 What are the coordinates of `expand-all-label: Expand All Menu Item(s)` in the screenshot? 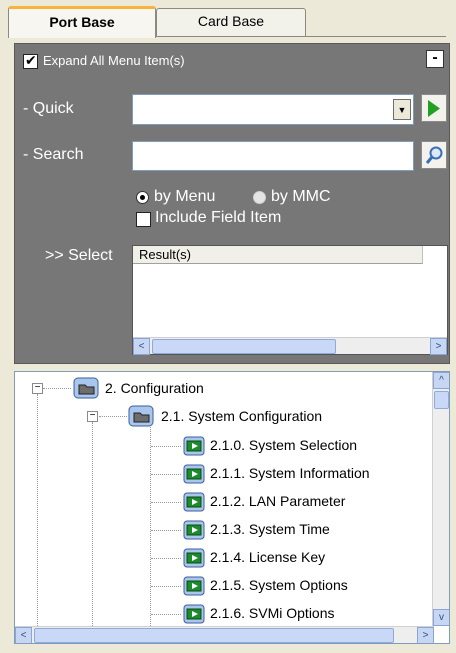 It's located at (114, 60).